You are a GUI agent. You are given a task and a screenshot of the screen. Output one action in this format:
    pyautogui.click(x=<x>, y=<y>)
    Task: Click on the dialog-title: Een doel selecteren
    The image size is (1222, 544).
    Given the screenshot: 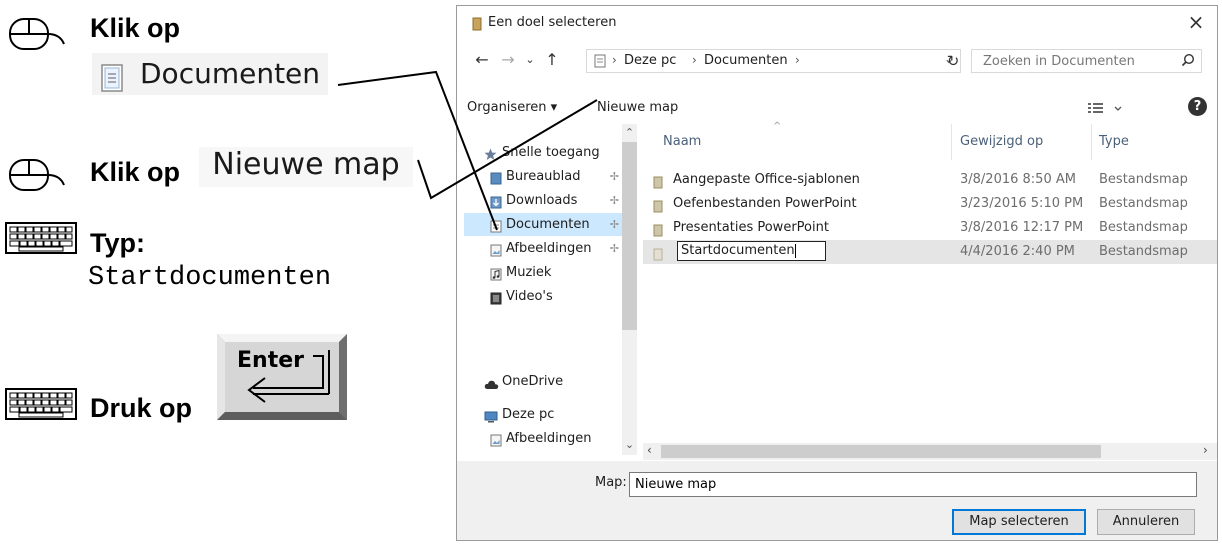 What is the action you would take?
    pyautogui.click(x=552, y=22)
    